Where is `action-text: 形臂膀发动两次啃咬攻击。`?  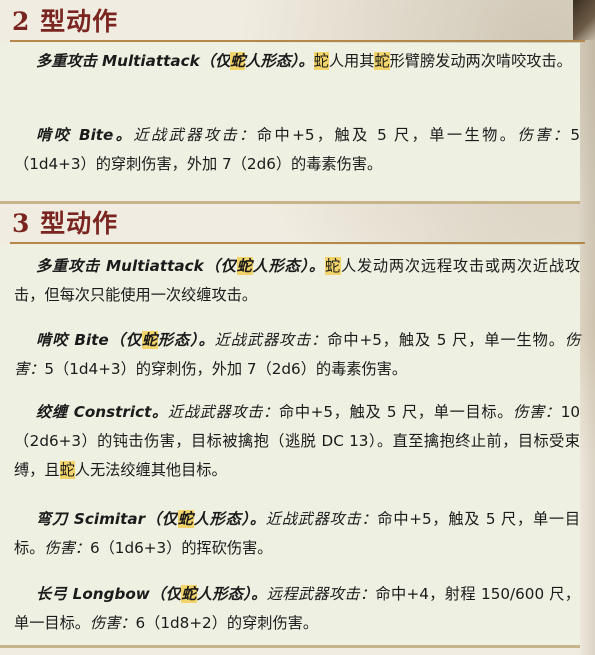 action-text: 形臂膀发动两次啃咬攻击。 is located at coordinates (480, 61).